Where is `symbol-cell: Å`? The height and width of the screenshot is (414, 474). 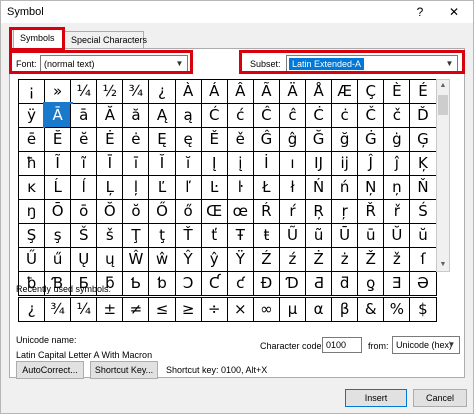
symbol-cell: Å is located at coordinates (319, 92).